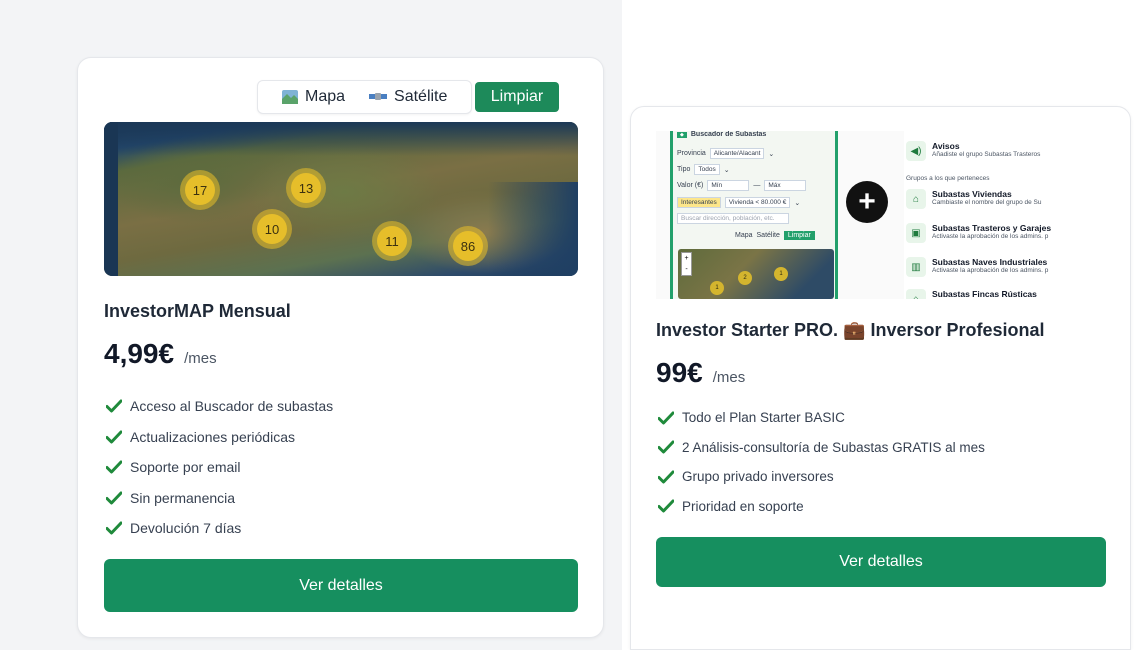  What do you see at coordinates (197, 311) in the screenshot?
I see `plan-title: InvestorMAP Mensual` at bounding box center [197, 311].